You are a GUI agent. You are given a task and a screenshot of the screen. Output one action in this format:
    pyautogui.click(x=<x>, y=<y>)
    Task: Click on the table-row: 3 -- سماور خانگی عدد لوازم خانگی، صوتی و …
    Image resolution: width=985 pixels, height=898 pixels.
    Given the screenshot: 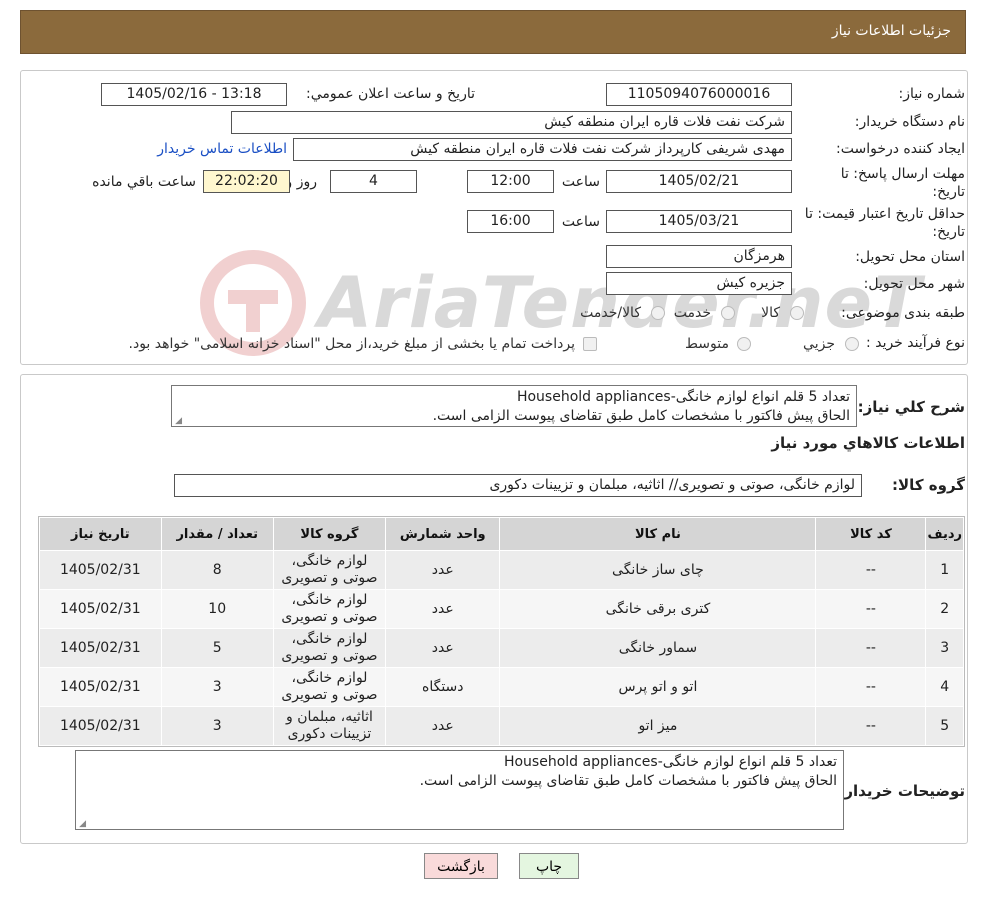 What is the action you would take?
    pyautogui.click(x=501, y=648)
    